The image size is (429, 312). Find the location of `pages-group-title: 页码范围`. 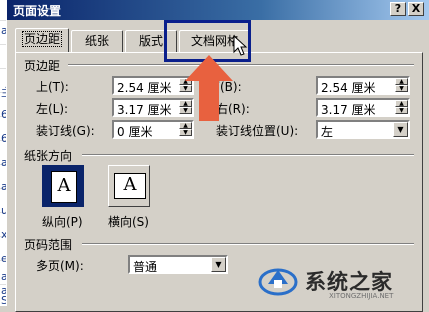

pages-group-title: 页码范围 is located at coordinates (48, 245).